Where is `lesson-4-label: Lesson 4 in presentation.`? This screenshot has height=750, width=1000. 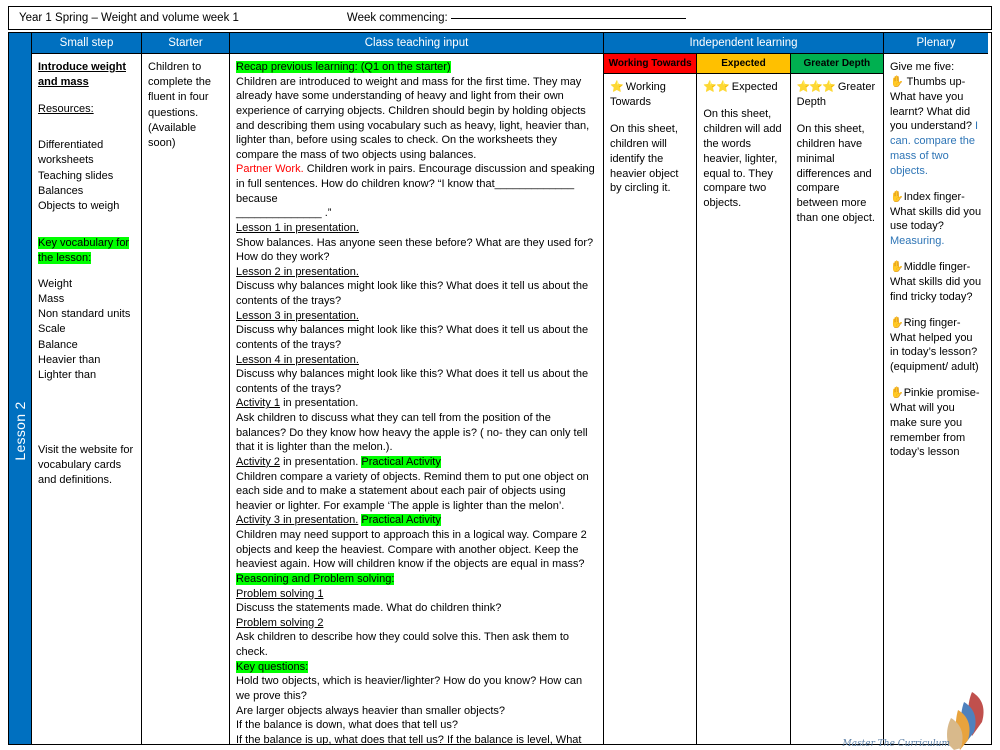 lesson-4-label: Lesson 4 in presentation. is located at coordinates (297, 359).